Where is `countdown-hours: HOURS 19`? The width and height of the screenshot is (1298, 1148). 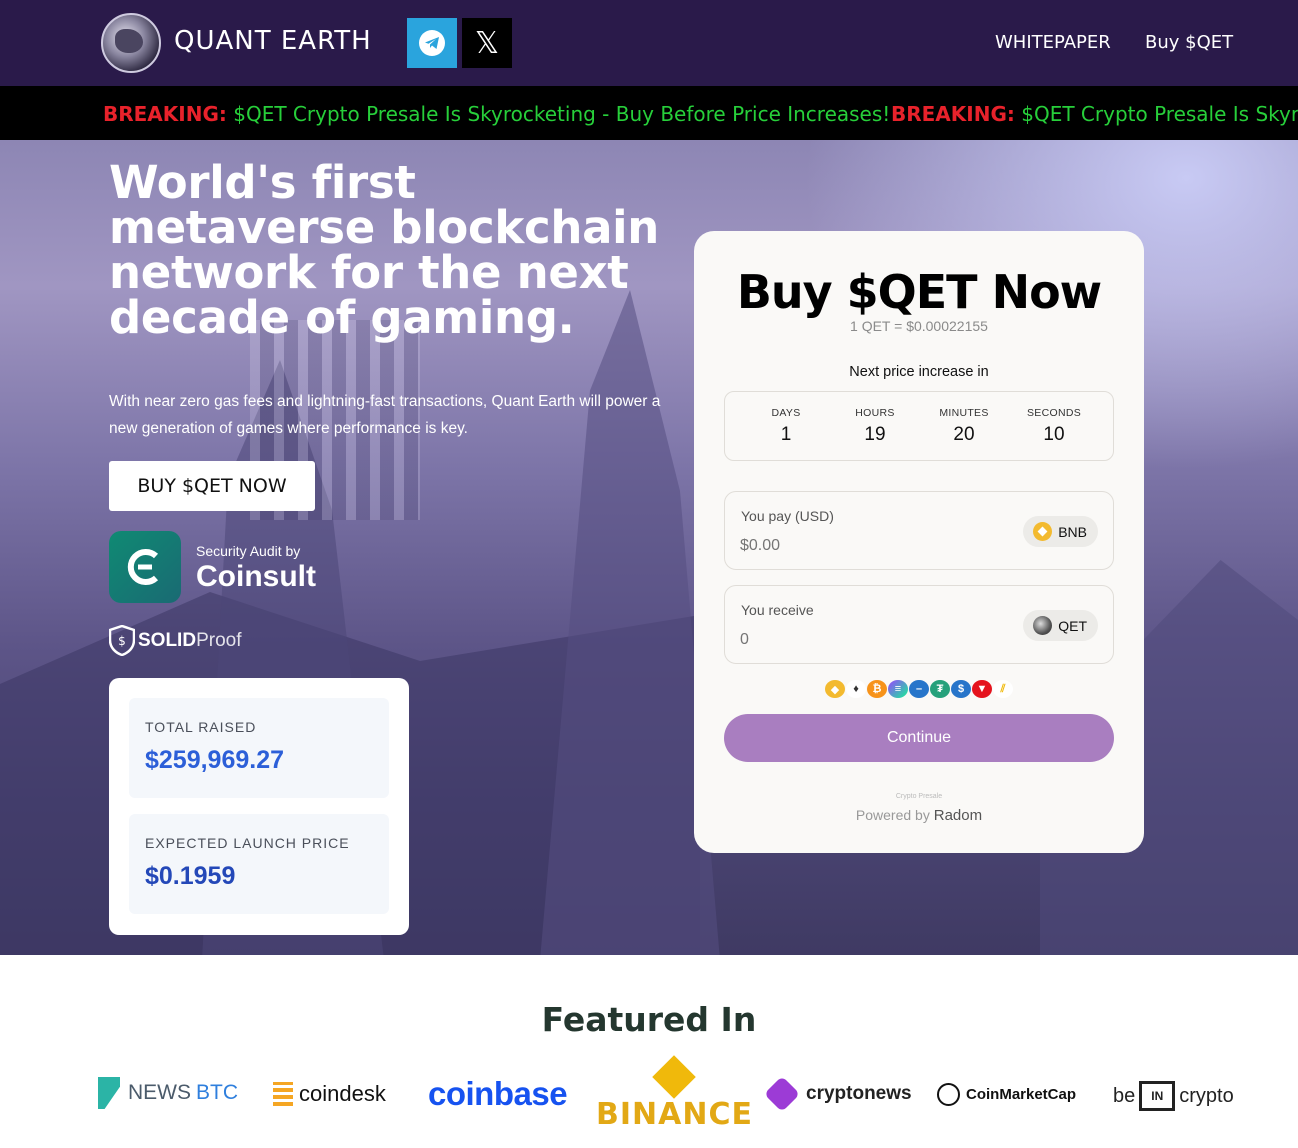 countdown-hours: HOURS 19 is located at coordinates (875, 426).